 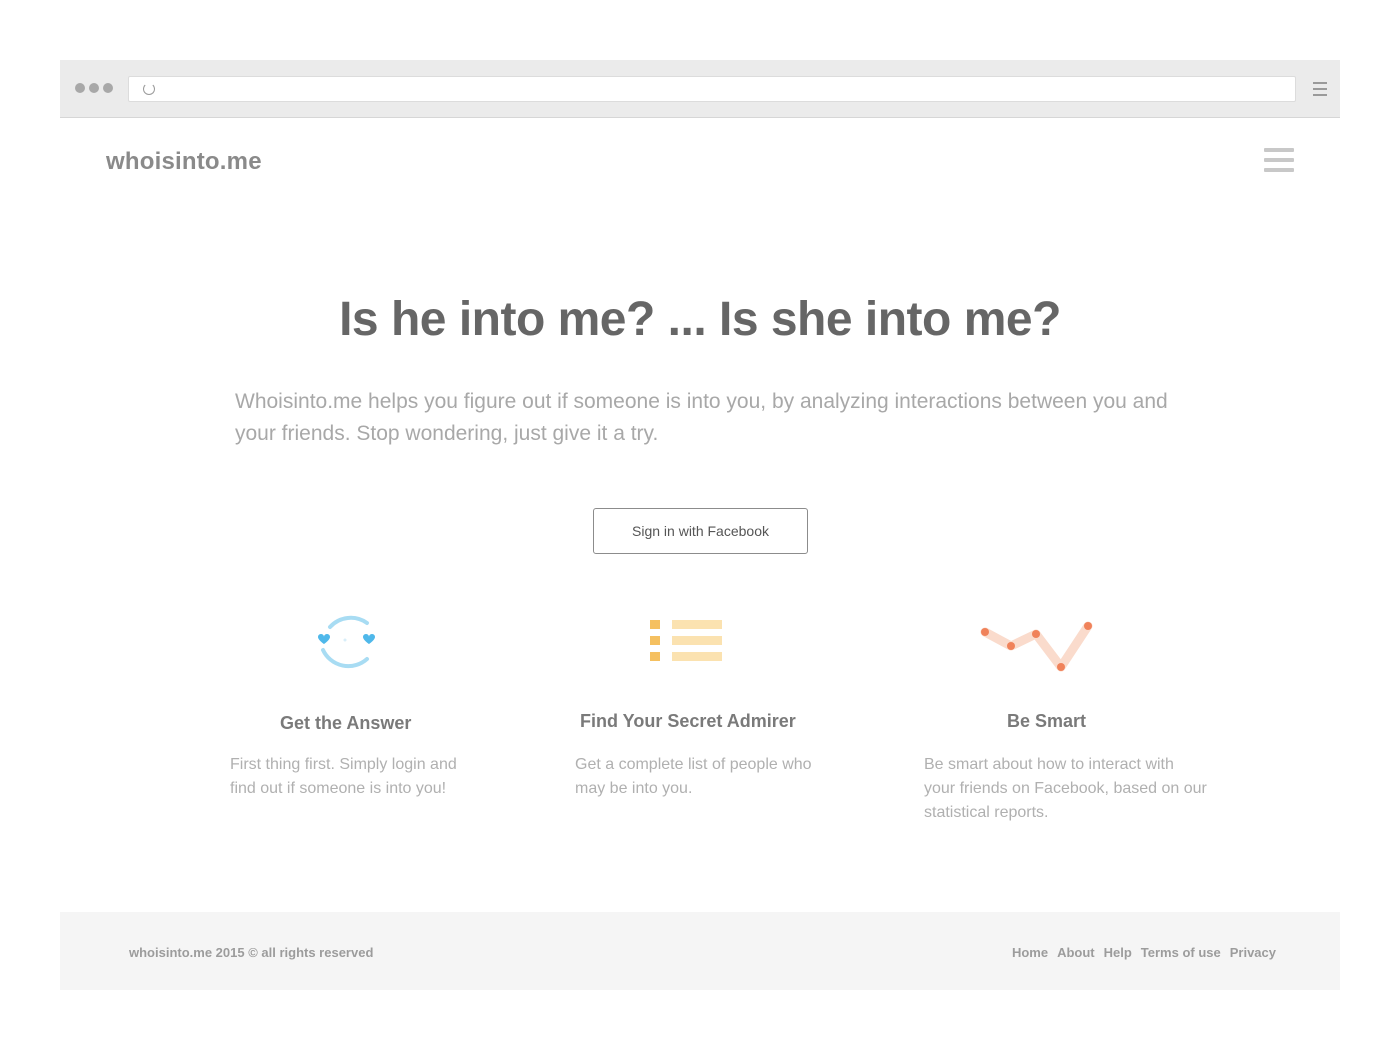 I want to click on browser-menu-icon, so click(x=1320, y=91).